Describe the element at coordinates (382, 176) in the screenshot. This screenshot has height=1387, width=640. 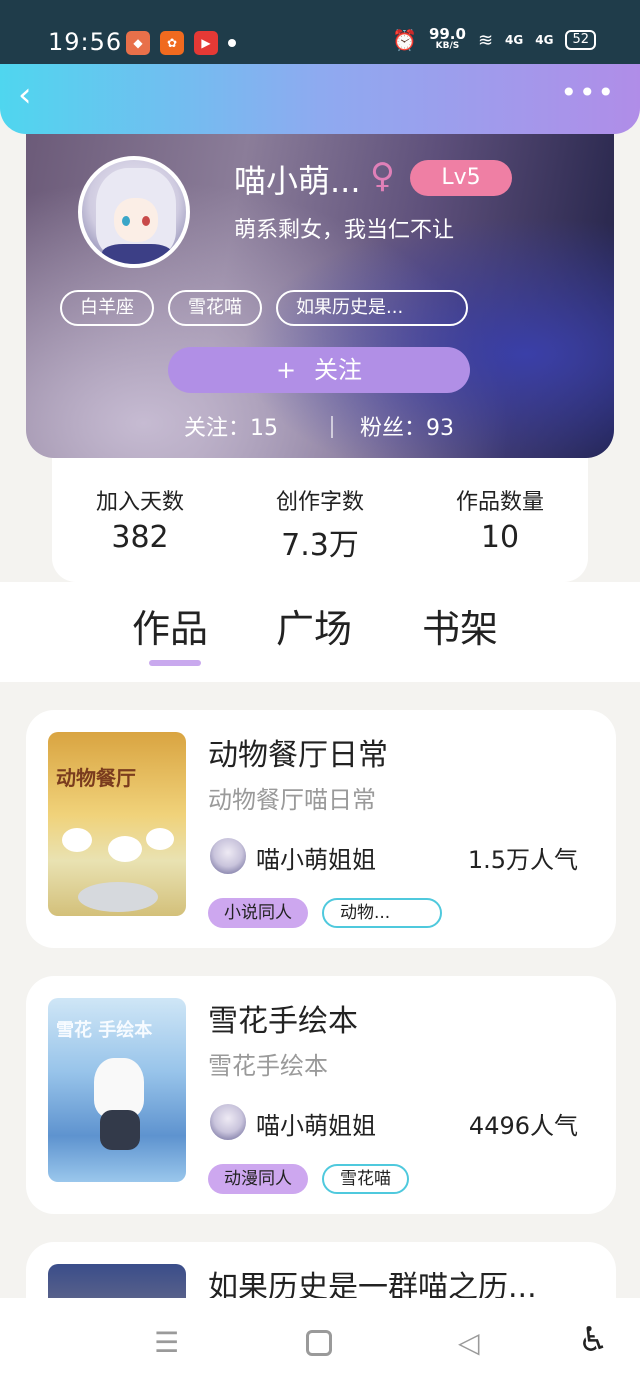
I see `female-icon: ♀` at that location.